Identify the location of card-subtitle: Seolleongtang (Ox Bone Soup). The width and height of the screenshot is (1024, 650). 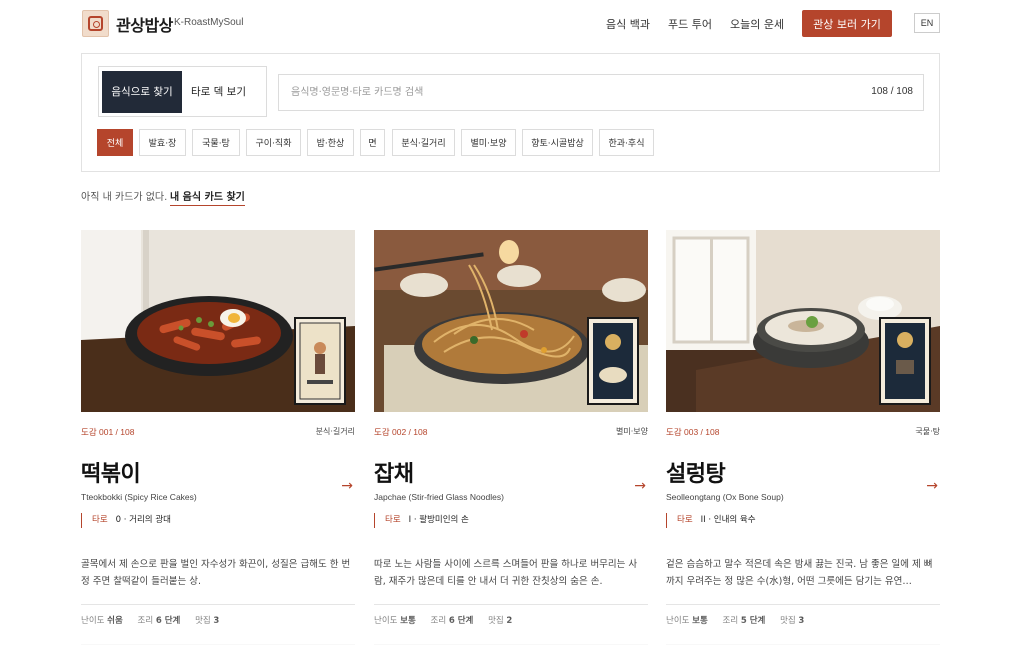
(725, 497).